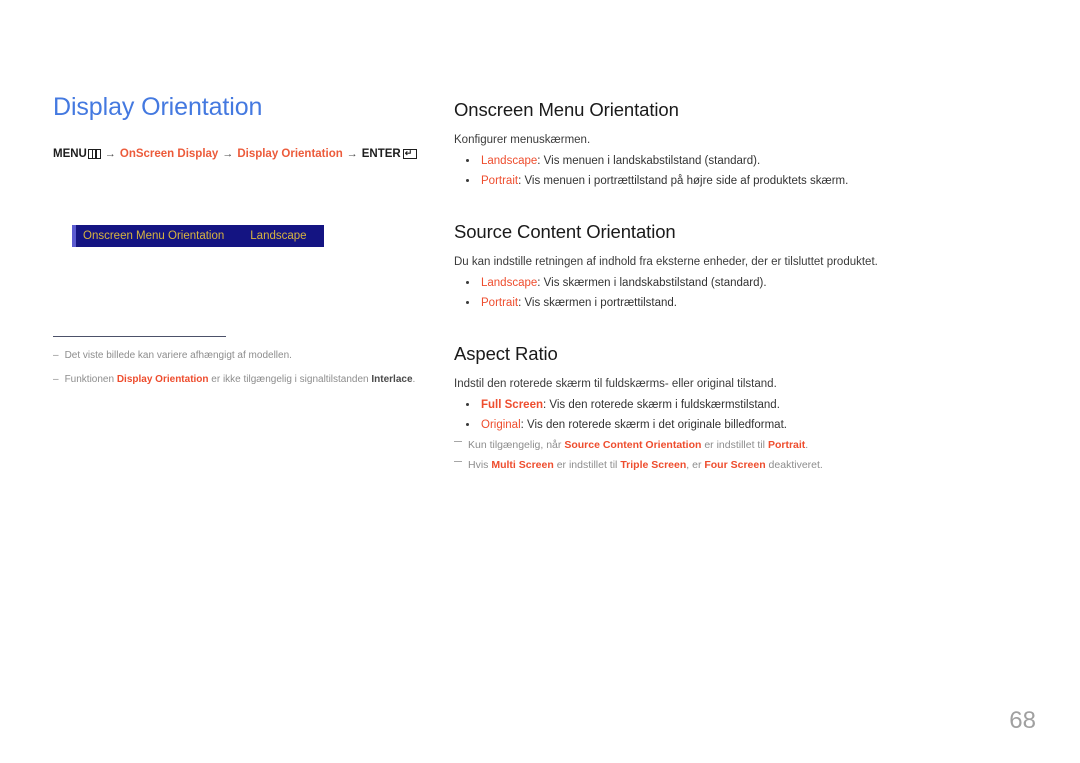 The image size is (1080, 763). What do you see at coordinates (94, 154) in the screenshot?
I see `menu-bars-icon` at bounding box center [94, 154].